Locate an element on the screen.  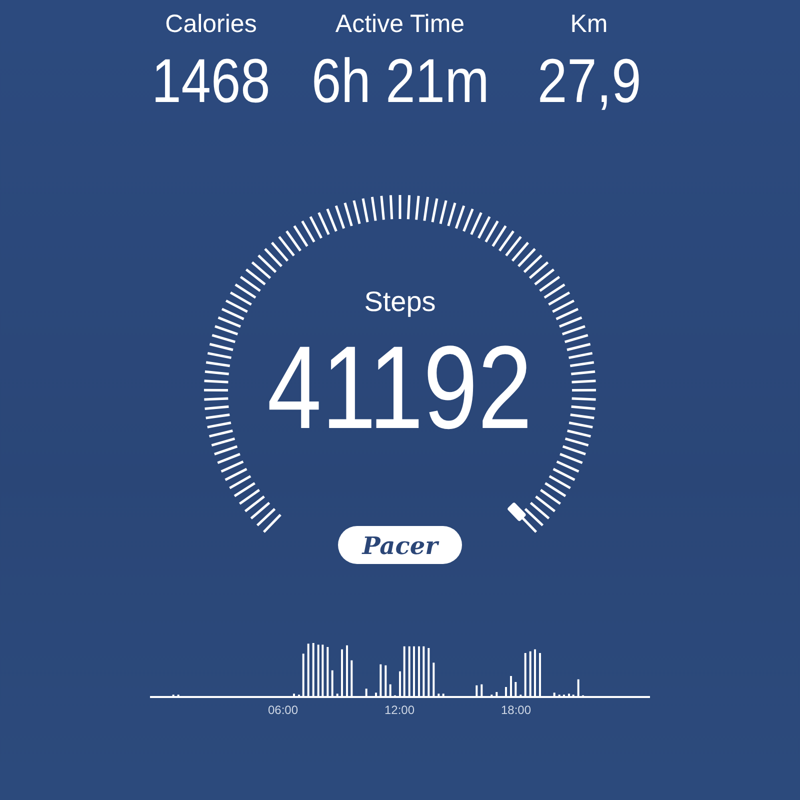
steps-count: 41192 is located at coordinates (400, 388).